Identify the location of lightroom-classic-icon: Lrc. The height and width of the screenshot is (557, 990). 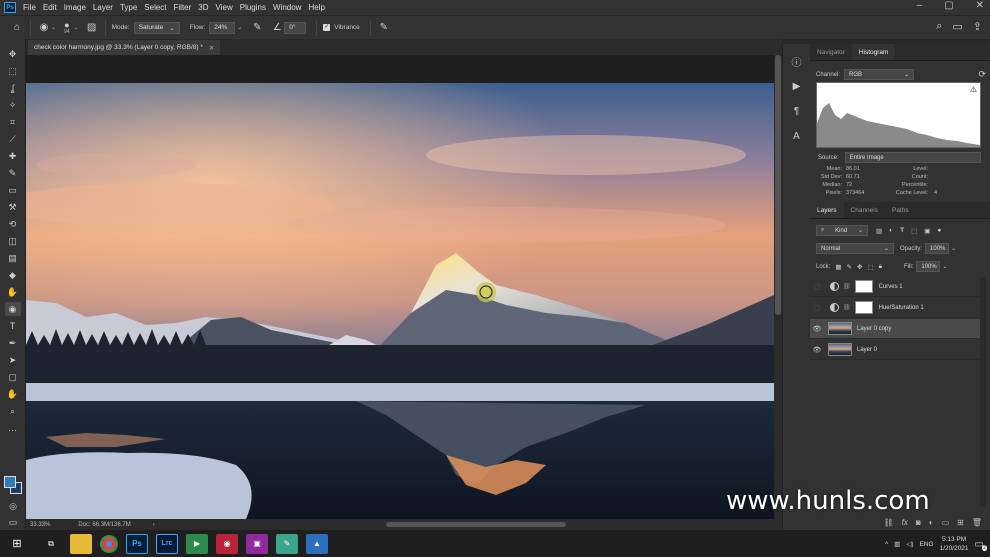
(167, 543).